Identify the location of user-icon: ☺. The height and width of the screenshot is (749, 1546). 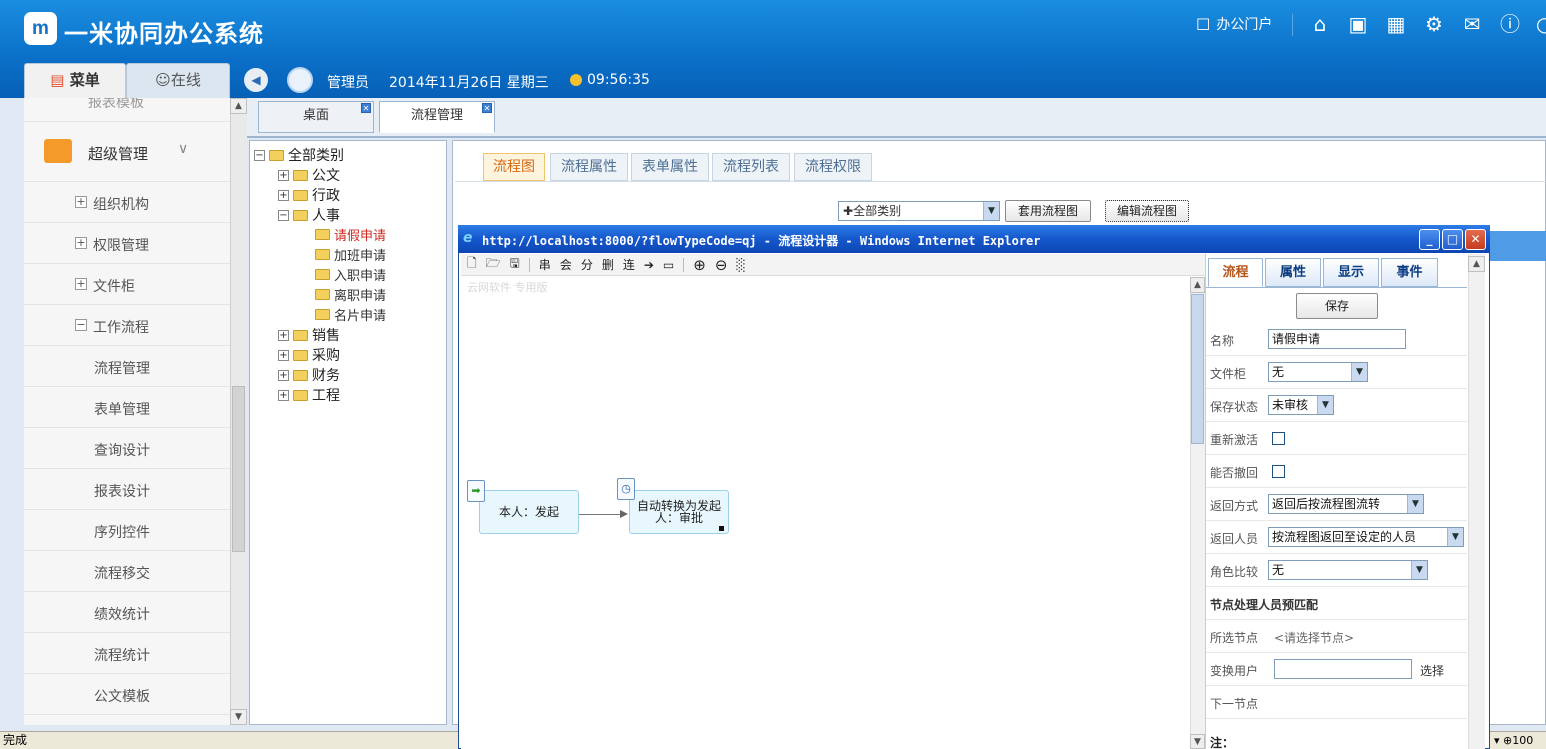
(163, 80).